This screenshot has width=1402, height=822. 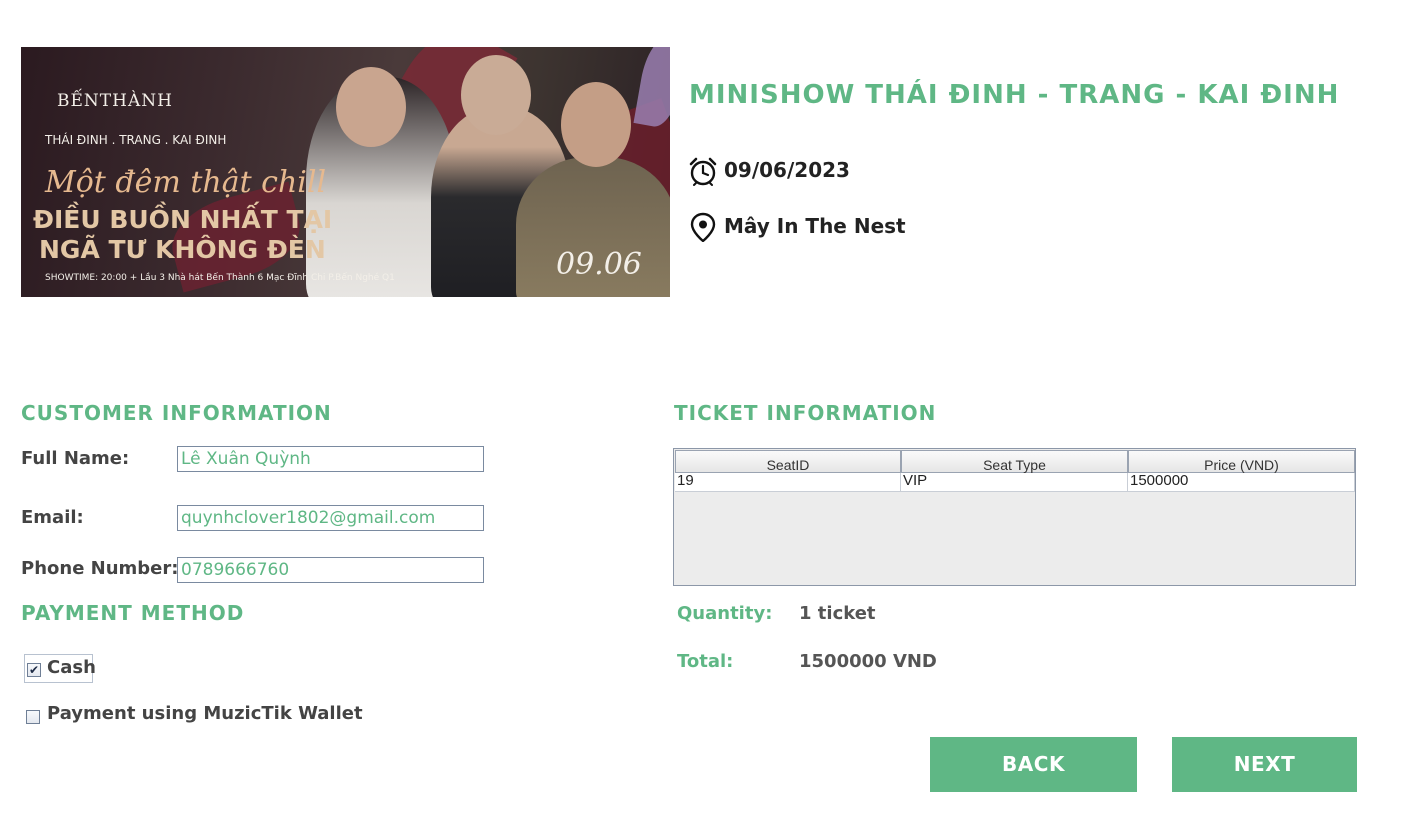 What do you see at coordinates (788, 482) in the screenshot?
I see `table-cell-seatid: 19` at bounding box center [788, 482].